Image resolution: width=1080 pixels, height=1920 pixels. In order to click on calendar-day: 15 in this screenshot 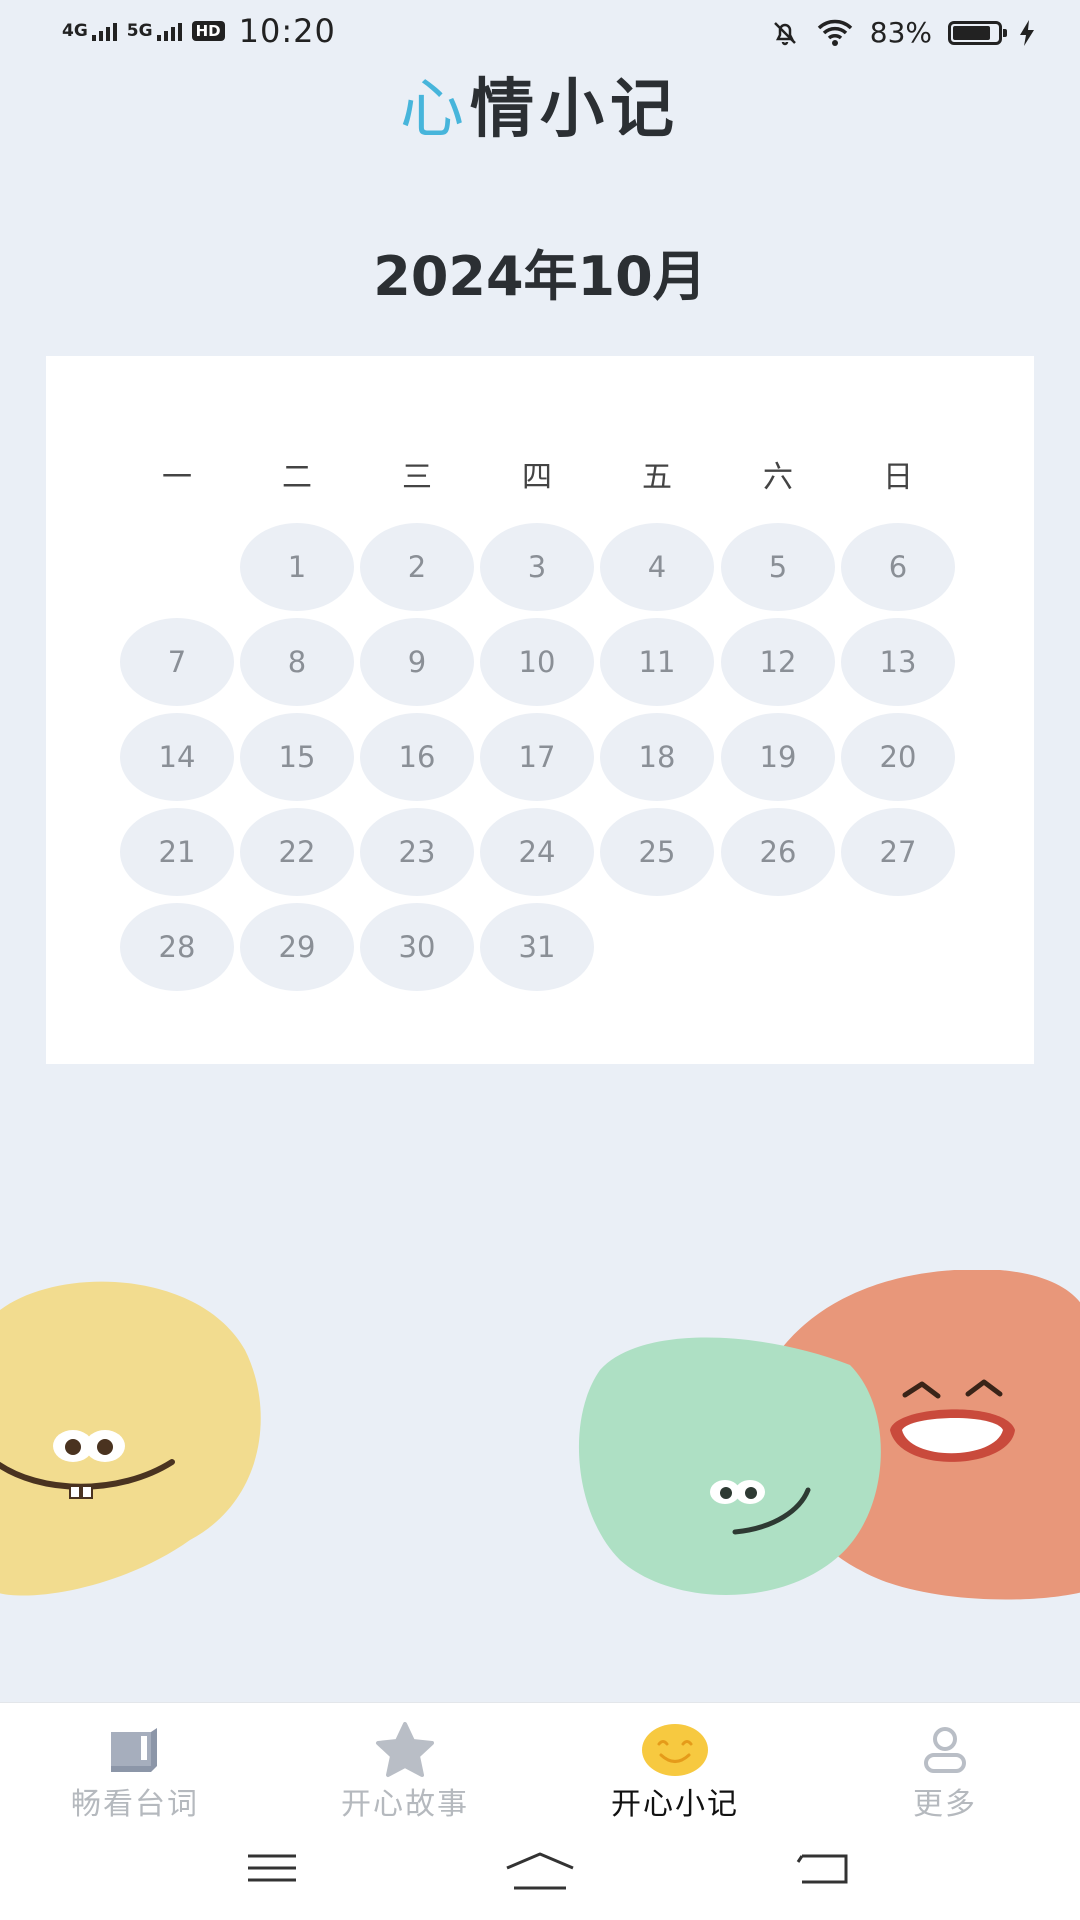, I will do `click(297, 757)`.